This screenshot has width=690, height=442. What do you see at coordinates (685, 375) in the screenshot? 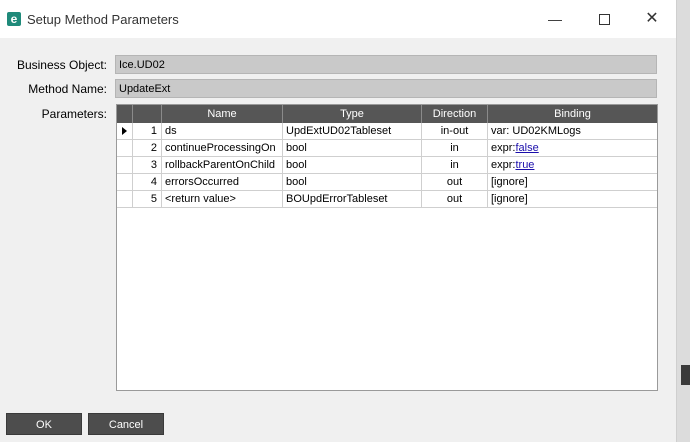
I see `background-bar` at bounding box center [685, 375].